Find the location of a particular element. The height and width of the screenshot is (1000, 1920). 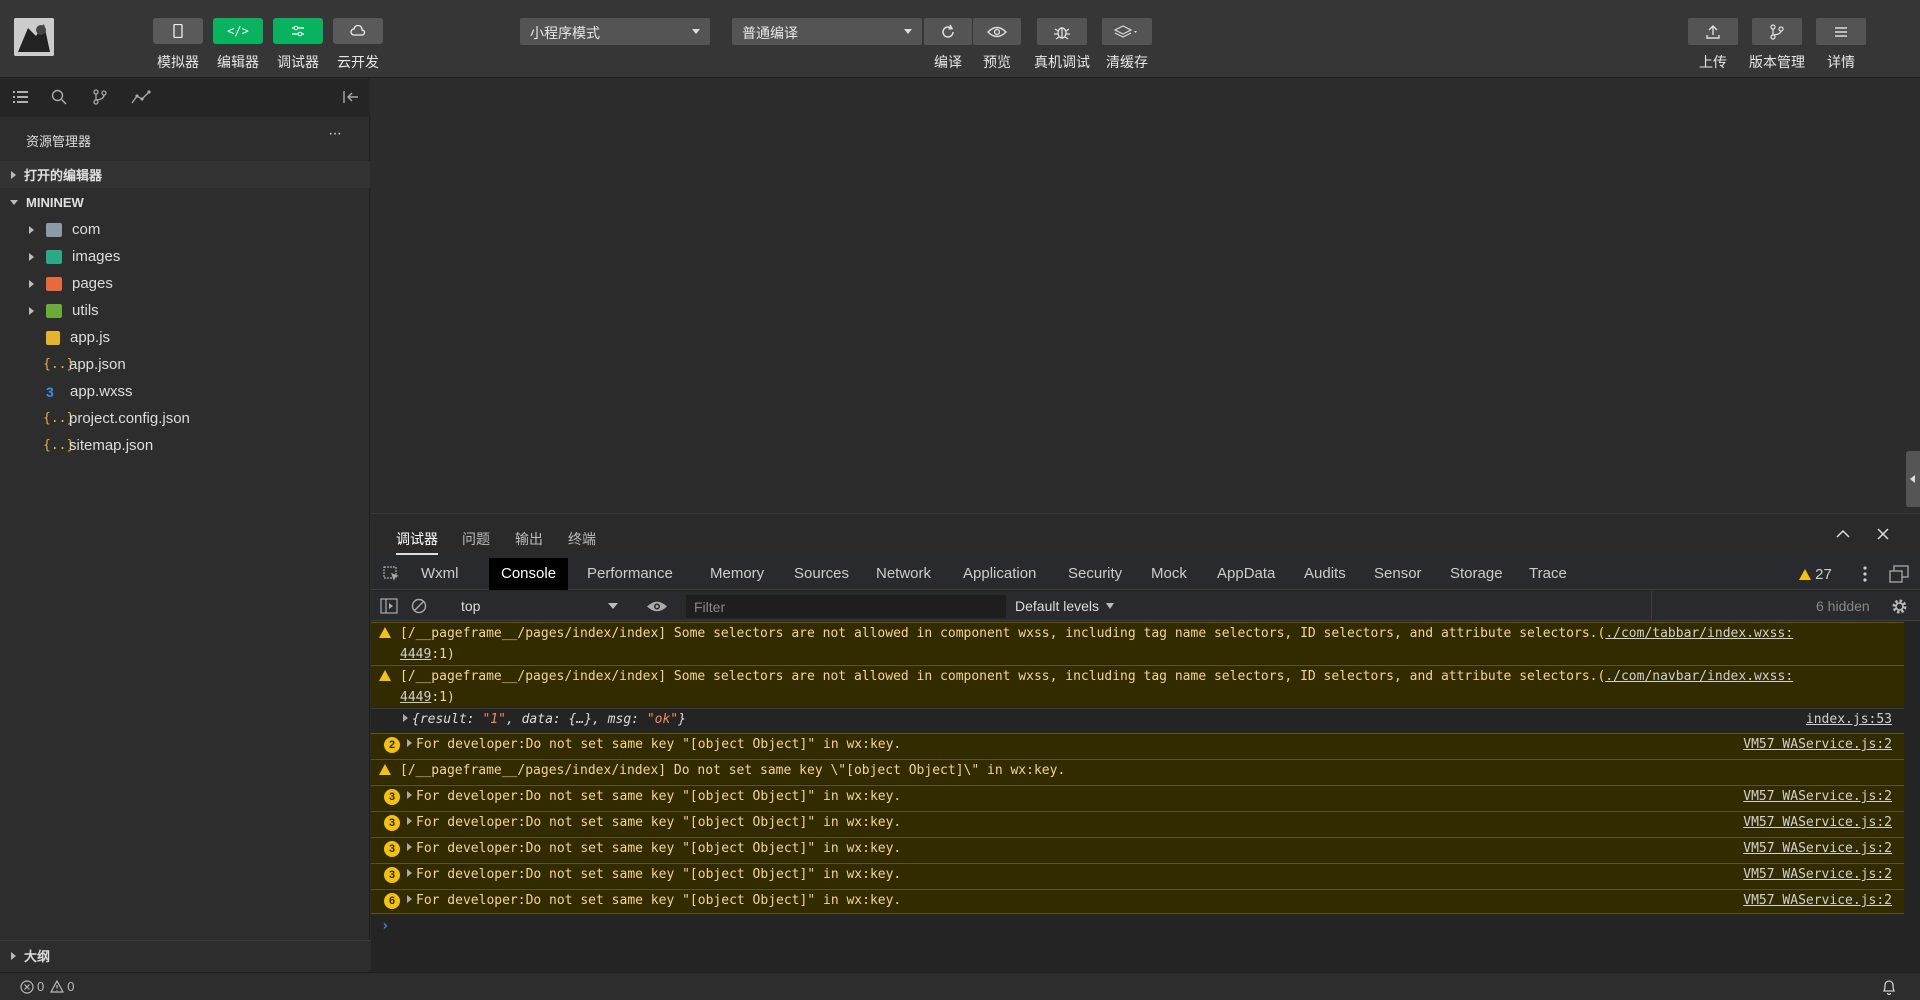

tree-item-utils: utils is located at coordinates (185, 310).